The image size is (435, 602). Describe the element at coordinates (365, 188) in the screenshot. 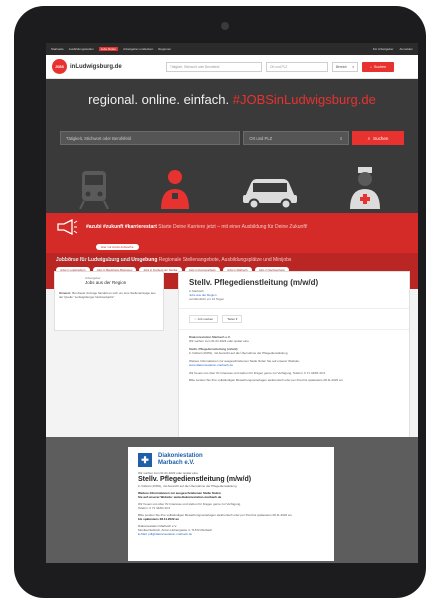

I see `nurse-icon` at that location.